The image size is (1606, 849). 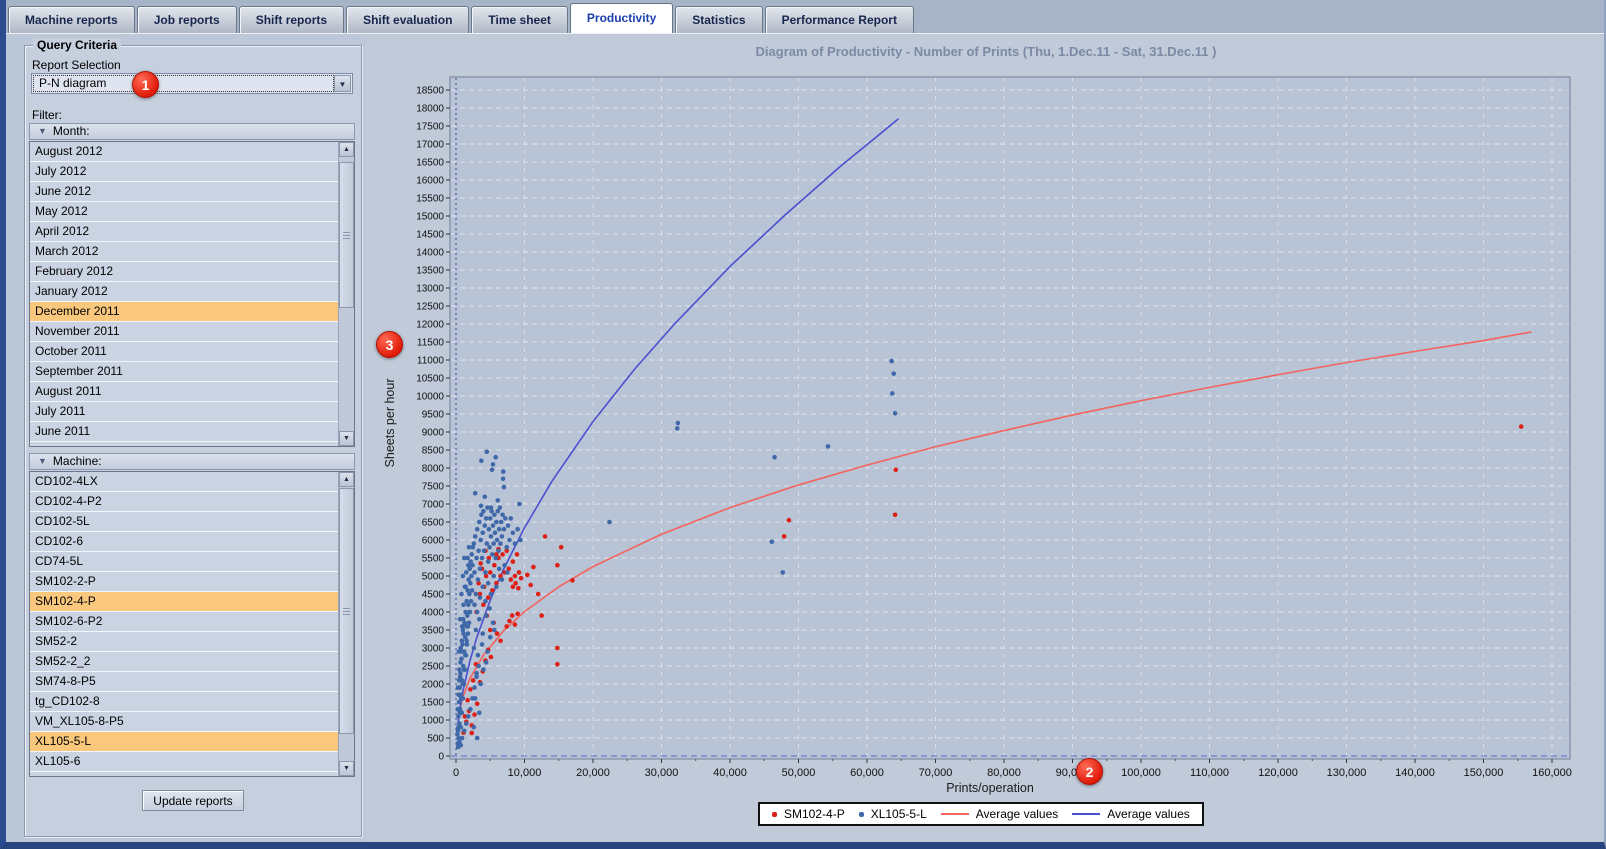 What do you see at coordinates (430, 91) in the screenshot?
I see `svg-text: 18500` at bounding box center [430, 91].